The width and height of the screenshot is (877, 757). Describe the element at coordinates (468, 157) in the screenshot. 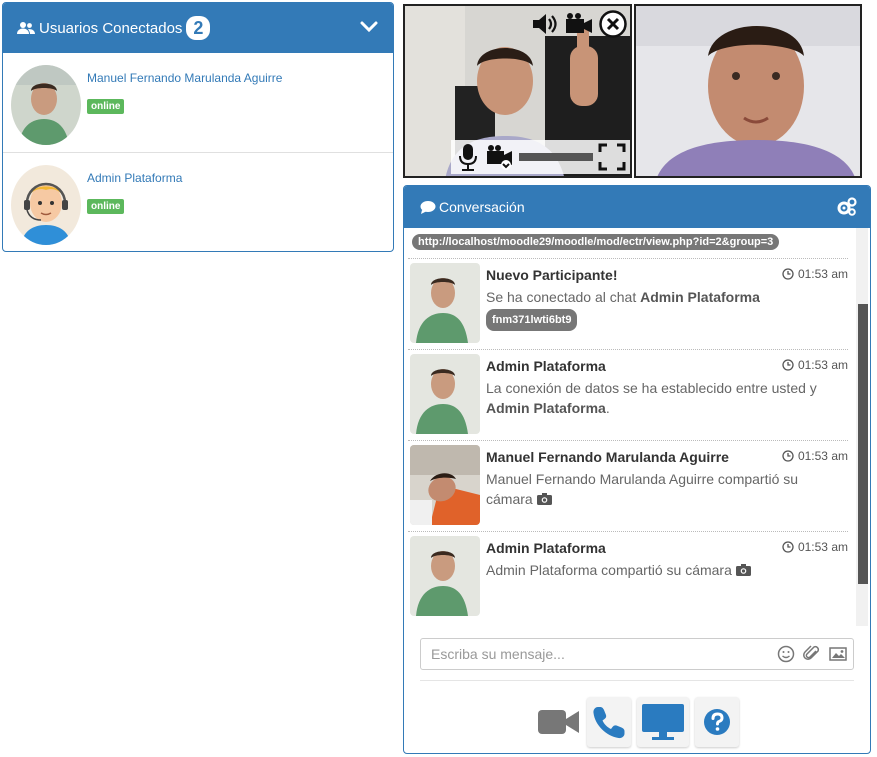

I see `microphone-icon` at that location.